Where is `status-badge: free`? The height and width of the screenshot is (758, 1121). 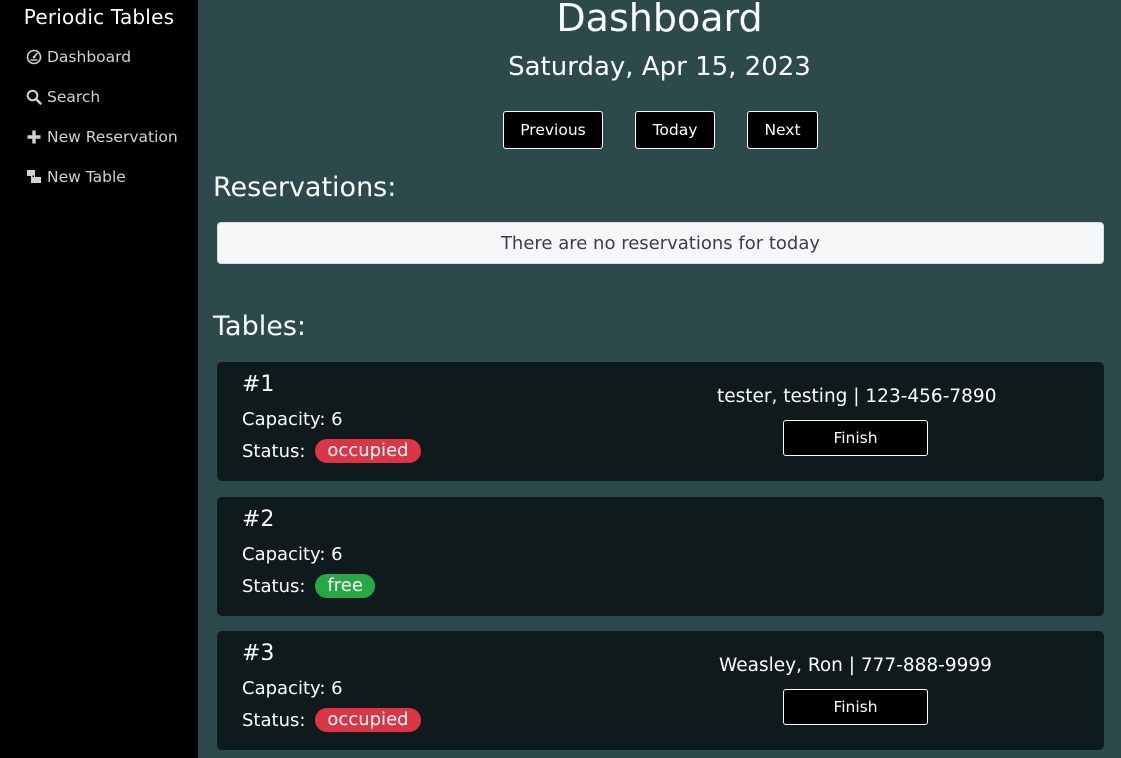
status-badge: free is located at coordinates (345, 586).